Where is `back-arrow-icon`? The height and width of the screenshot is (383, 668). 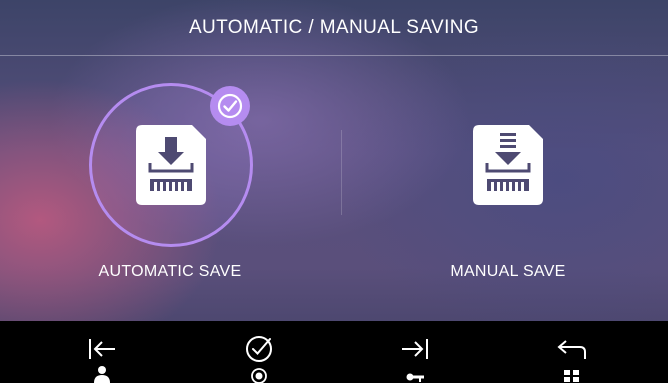
back-arrow-icon is located at coordinates (571, 349).